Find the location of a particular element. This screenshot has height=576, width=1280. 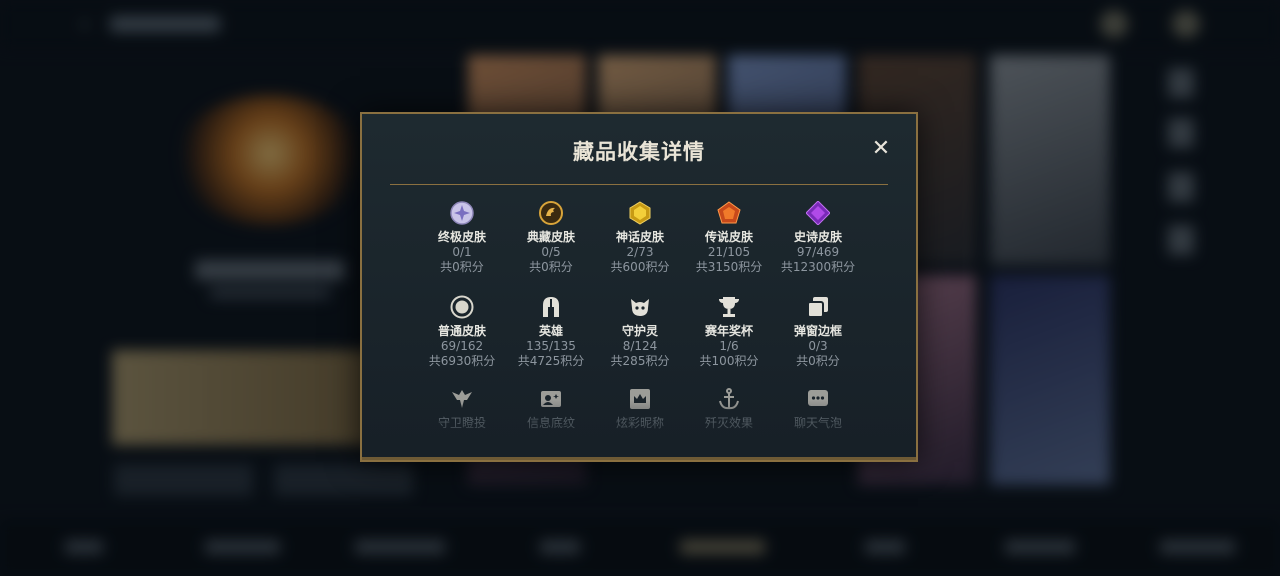

collection-item-ultimate-skin: 终极皮肤 0/1 共0积分 is located at coordinates (462, 237).